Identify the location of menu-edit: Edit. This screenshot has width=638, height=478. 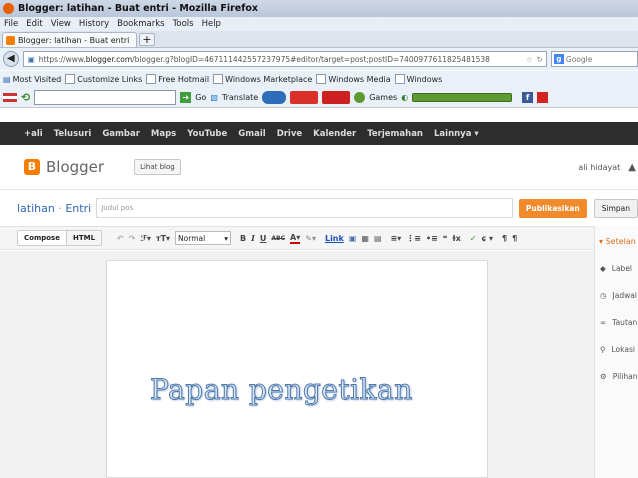
(34, 24).